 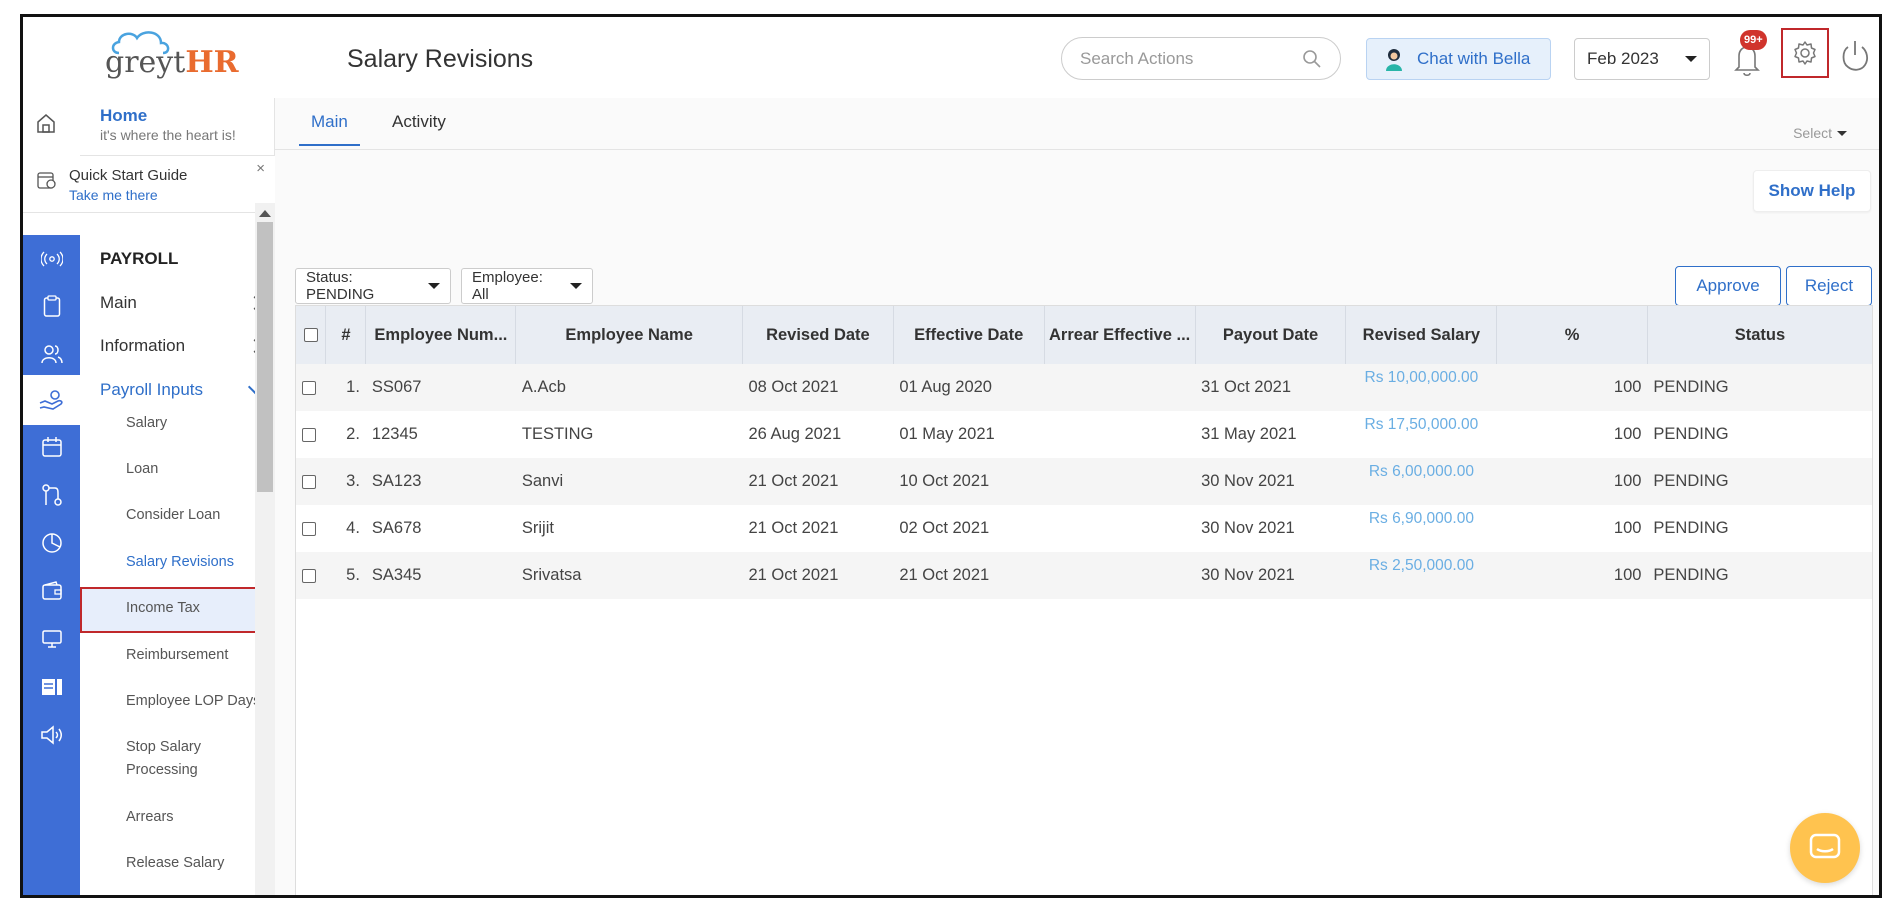 I want to click on caret-down-icon, so click(x=1842, y=133).